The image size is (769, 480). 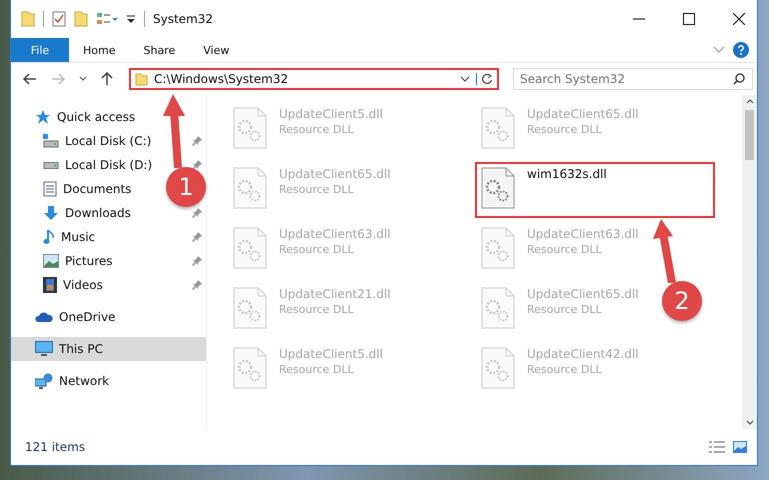 I want to click on download-arrow-icon, so click(x=51, y=213).